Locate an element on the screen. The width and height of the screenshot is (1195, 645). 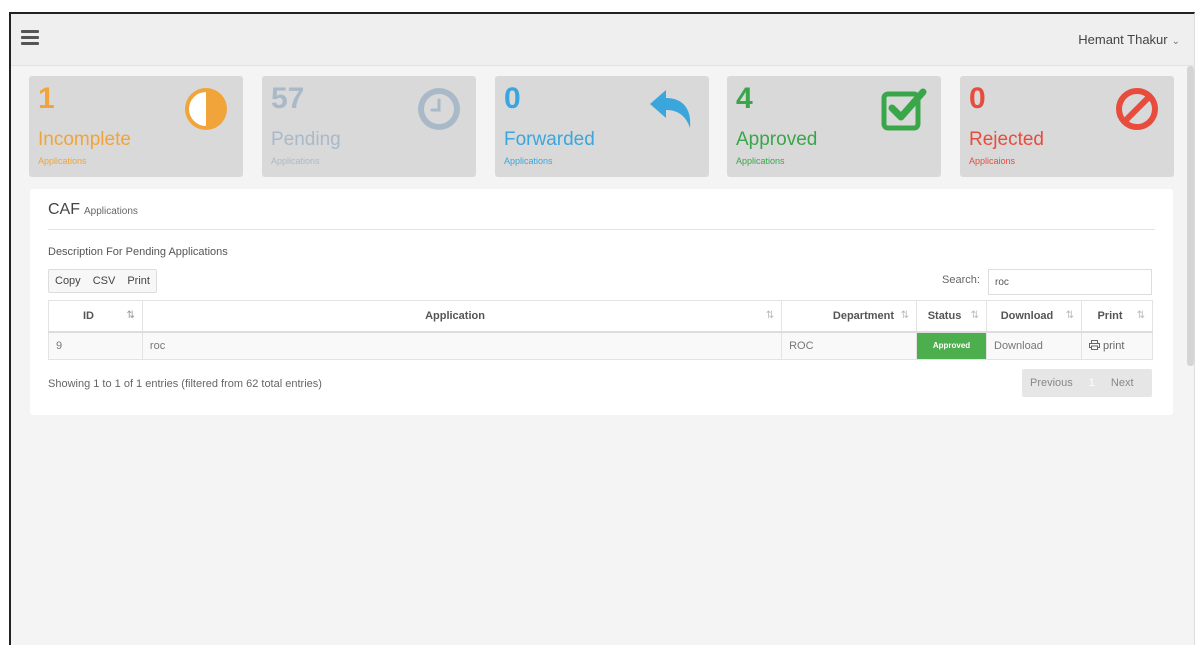
csv-button: CSV is located at coordinates (104, 281).